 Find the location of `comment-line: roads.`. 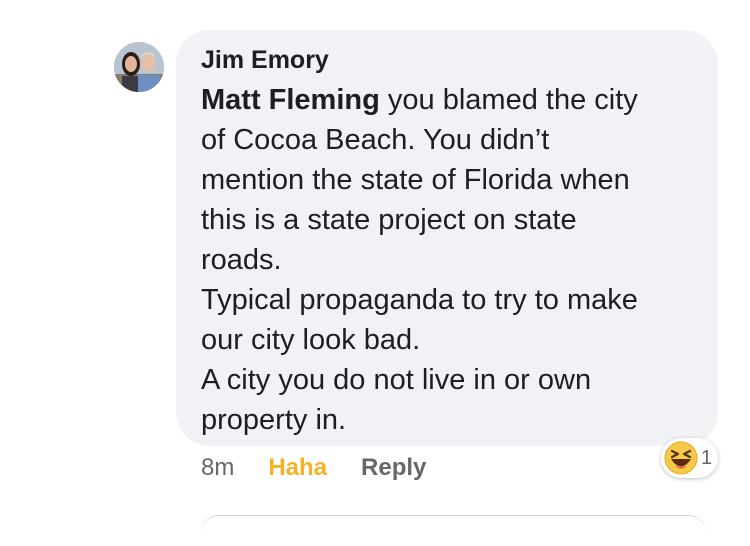

comment-line: roads. is located at coordinates (241, 260).